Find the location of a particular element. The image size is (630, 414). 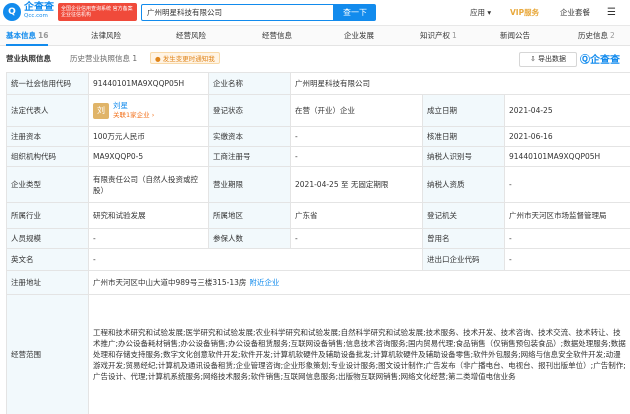

credit-code-label: 统一社会信用代码 is located at coordinates (47, 83).